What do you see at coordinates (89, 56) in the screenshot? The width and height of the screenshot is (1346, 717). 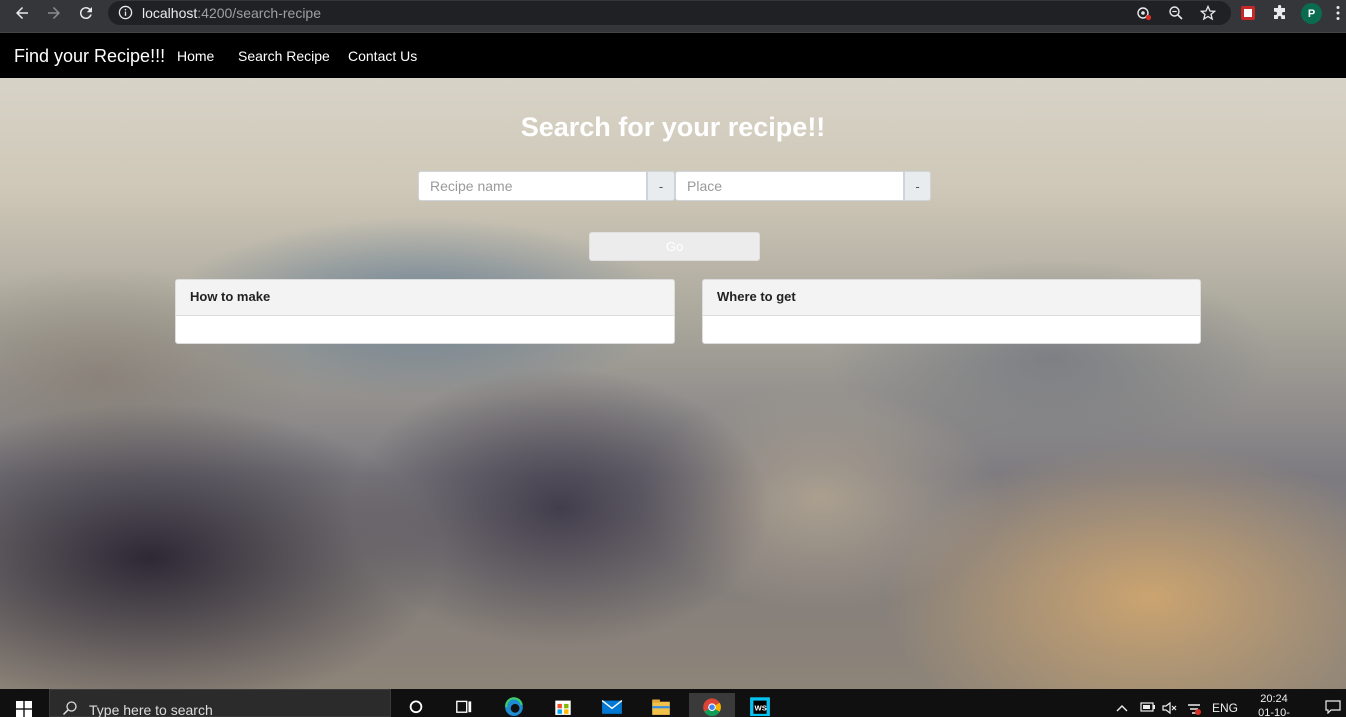 I see `brand-link: Find your Recipe!!!` at bounding box center [89, 56].